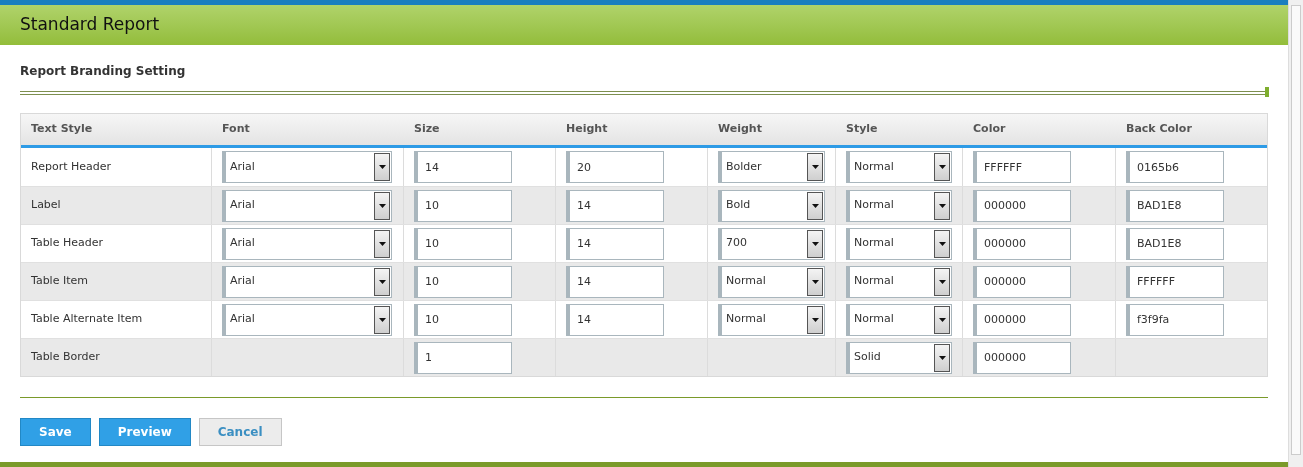  What do you see at coordinates (615, 167) in the screenshot?
I see `input-field: 20` at bounding box center [615, 167].